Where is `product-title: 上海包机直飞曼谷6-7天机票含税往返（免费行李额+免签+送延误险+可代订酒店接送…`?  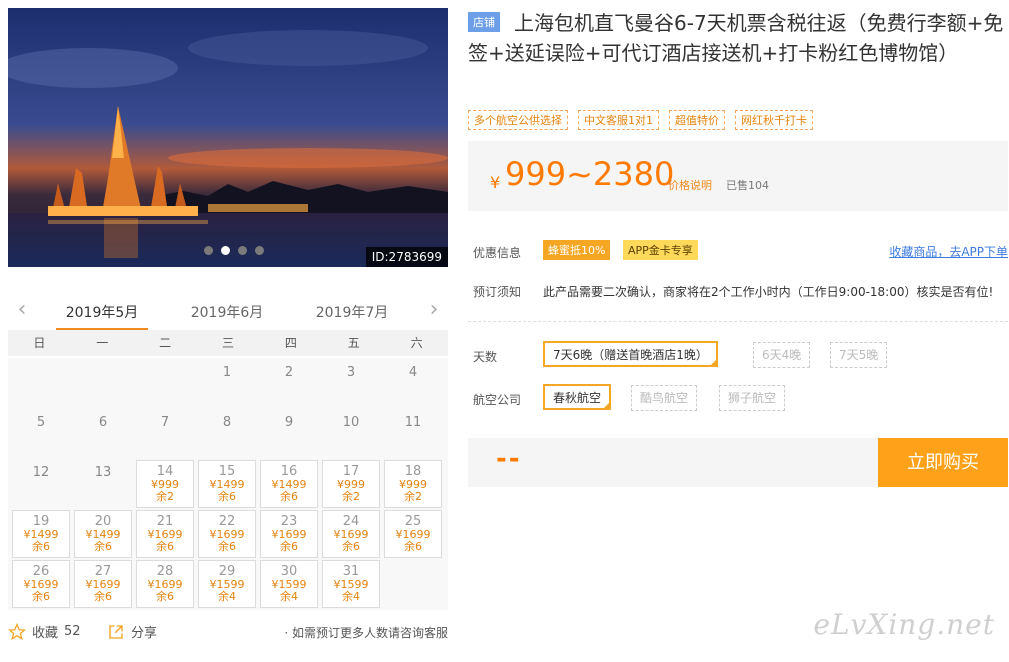 product-title: 上海包机直飞曼谷6-7天机票含税往返（免费行李额+免签+送延误险+可代订酒店接送… is located at coordinates (736, 38).